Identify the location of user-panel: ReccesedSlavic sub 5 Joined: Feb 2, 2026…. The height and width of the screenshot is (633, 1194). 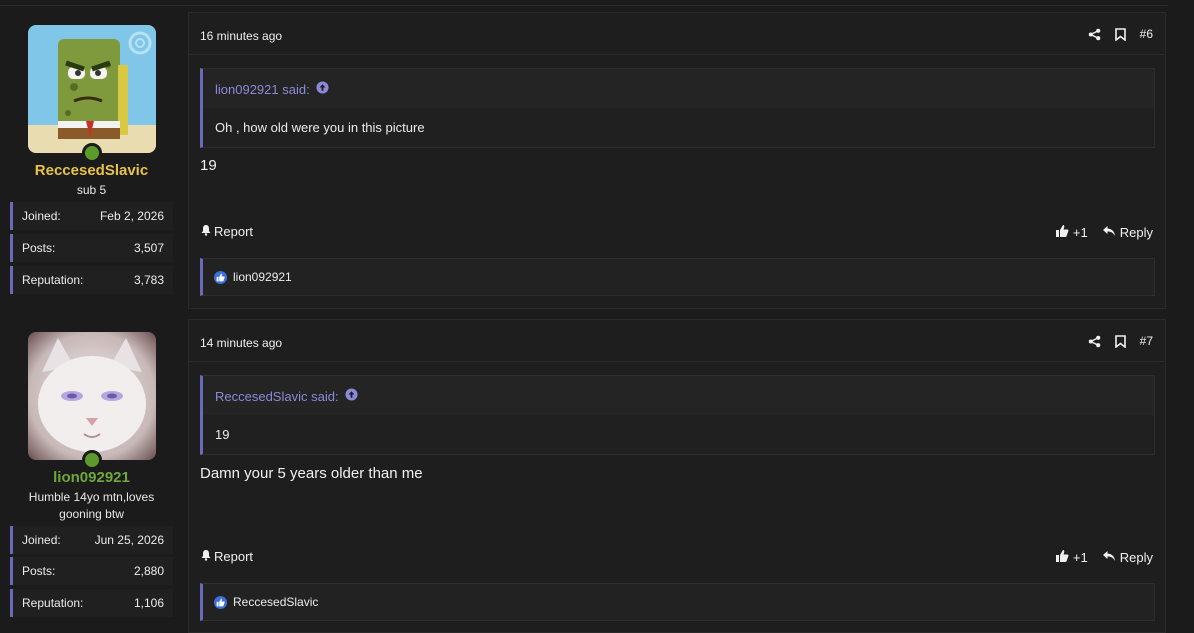
(91, 160).